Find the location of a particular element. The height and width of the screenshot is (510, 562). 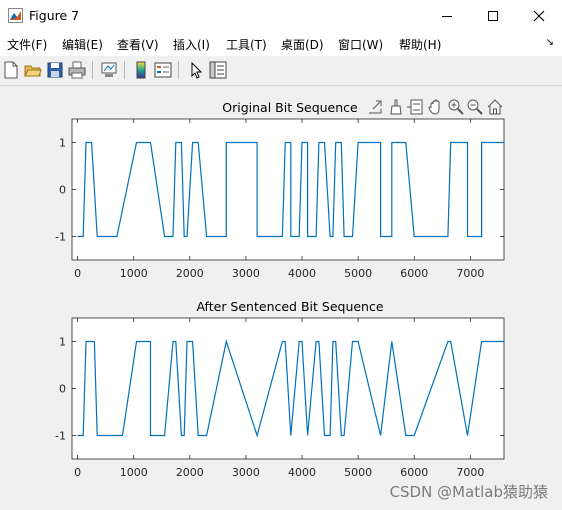

minimize-icon is located at coordinates (447, 16).